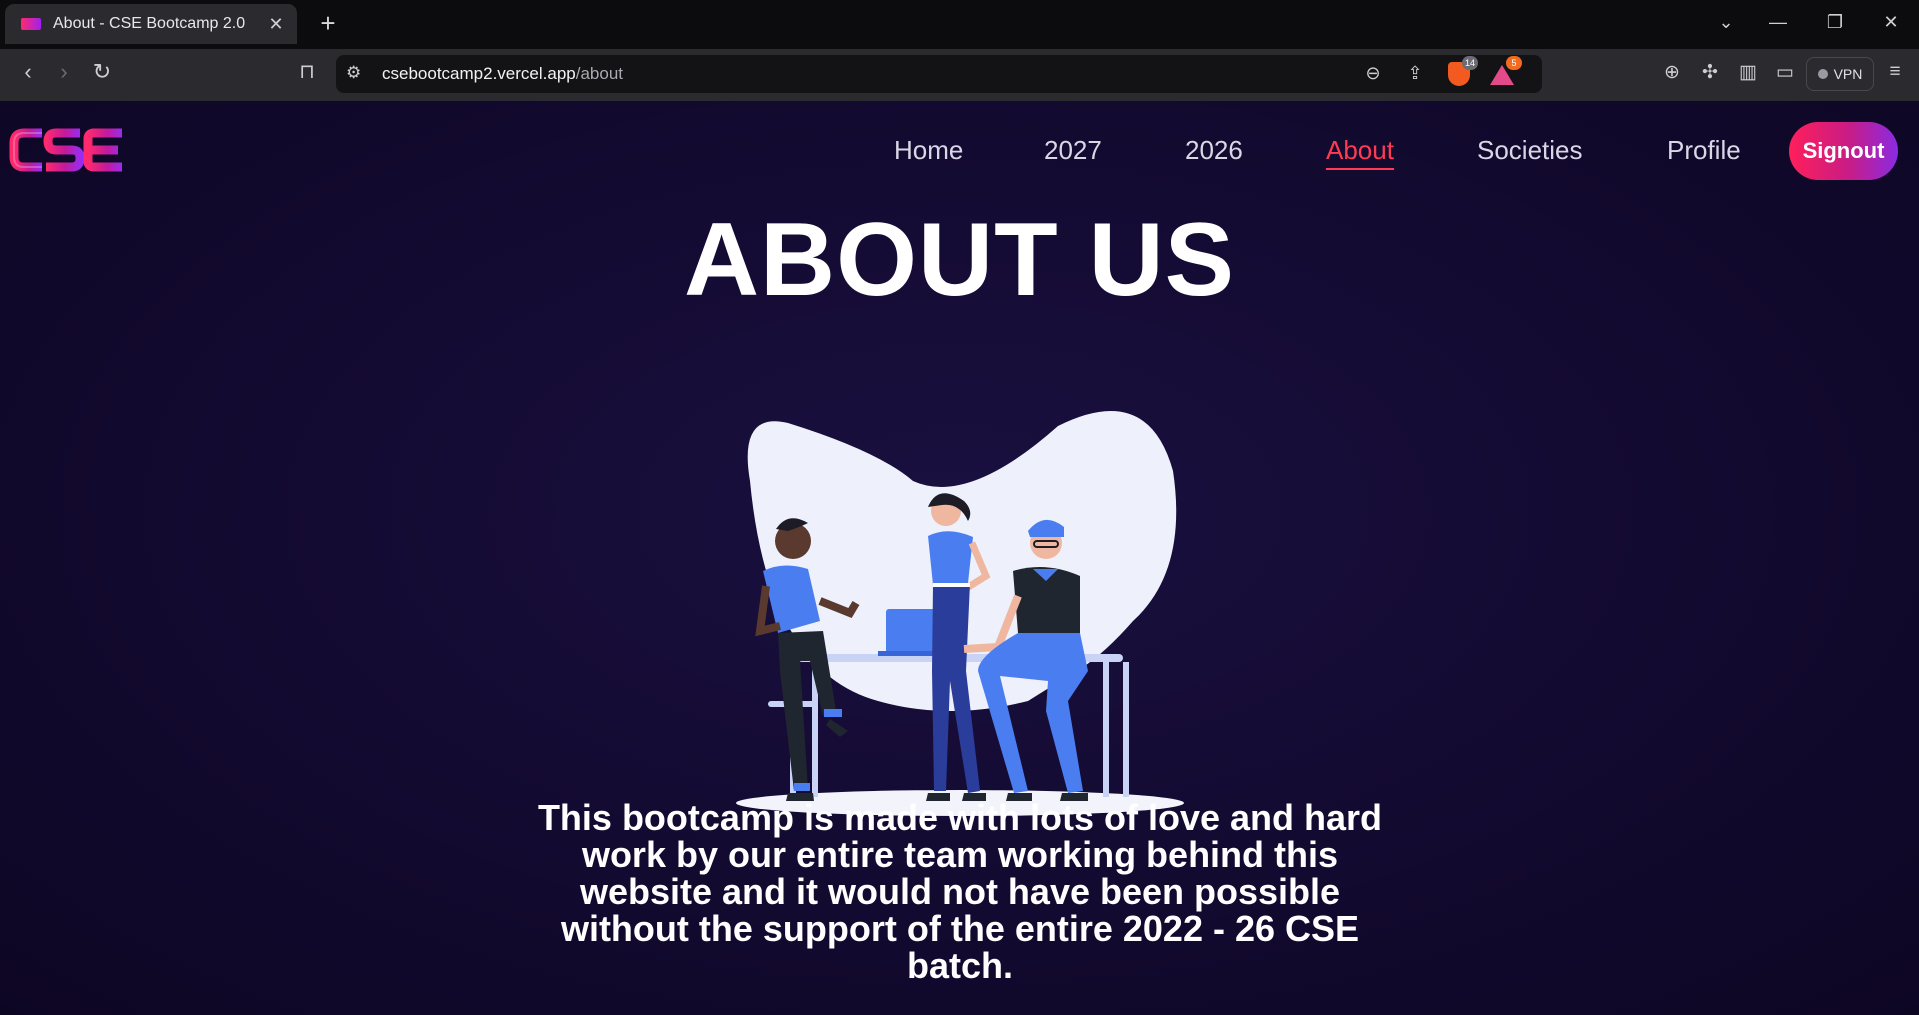 The width and height of the screenshot is (1919, 1015). What do you see at coordinates (1704, 150) in the screenshot?
I see `nav-link-profile: Profile` at bounding box center [1704, 150].